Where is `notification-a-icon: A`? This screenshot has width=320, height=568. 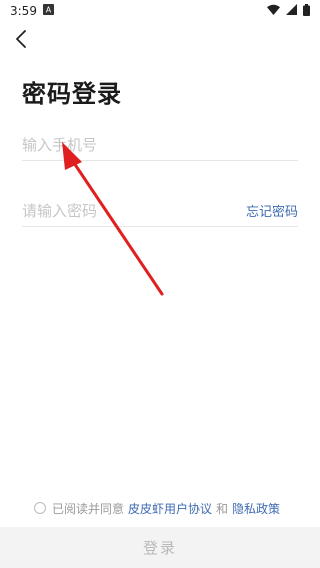 notification-a-icon: A is located at coordinates (48, 11).